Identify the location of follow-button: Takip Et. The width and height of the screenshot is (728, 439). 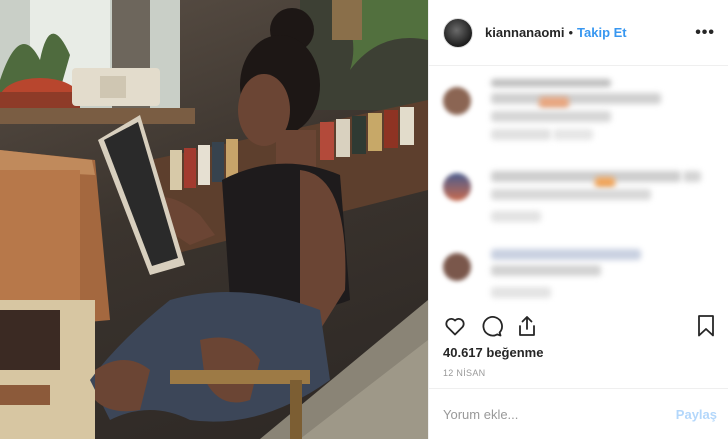
(602, 32).